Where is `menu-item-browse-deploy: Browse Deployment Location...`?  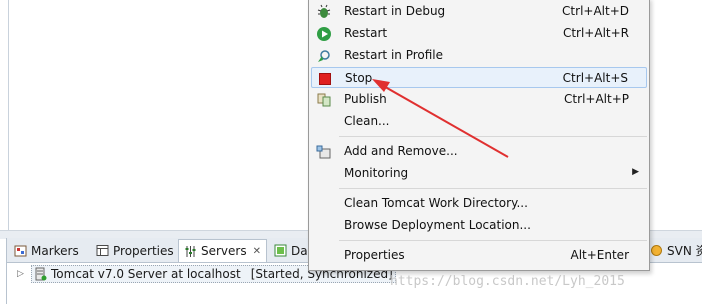 menu-item-browse-deploy: Browse Deployment Location... is located at coordinates (479, 225).